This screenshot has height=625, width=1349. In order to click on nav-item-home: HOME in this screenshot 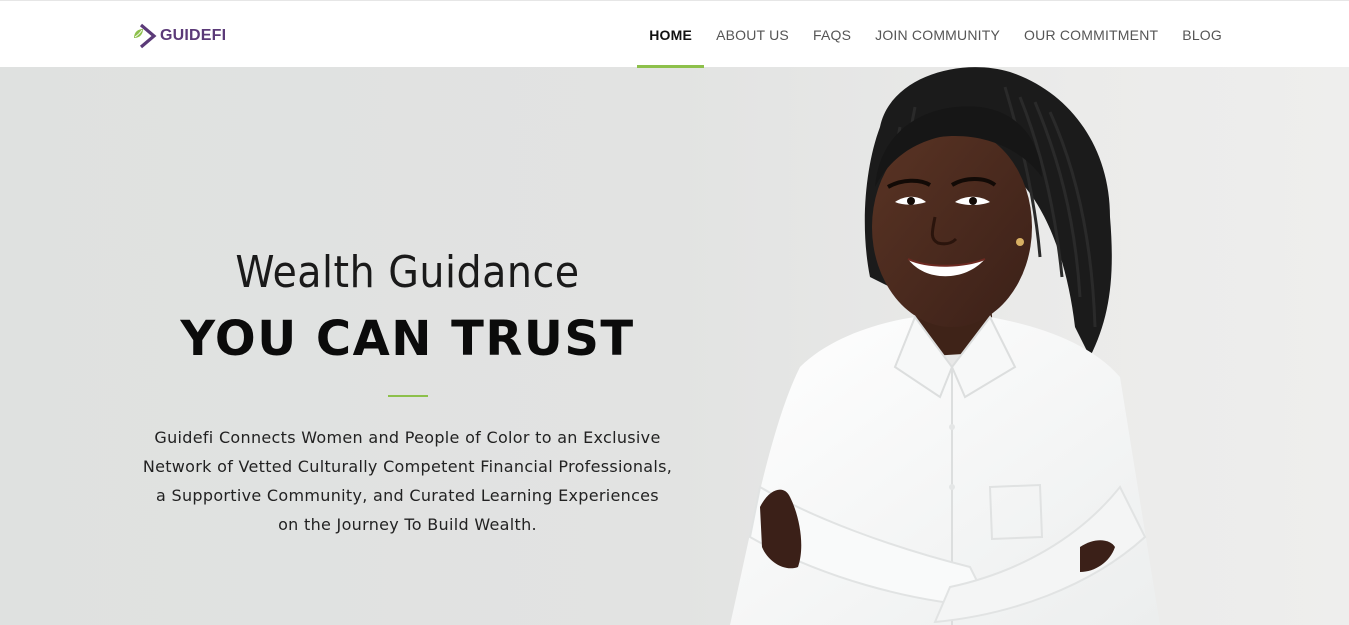, I will do `click(670, 34)`.